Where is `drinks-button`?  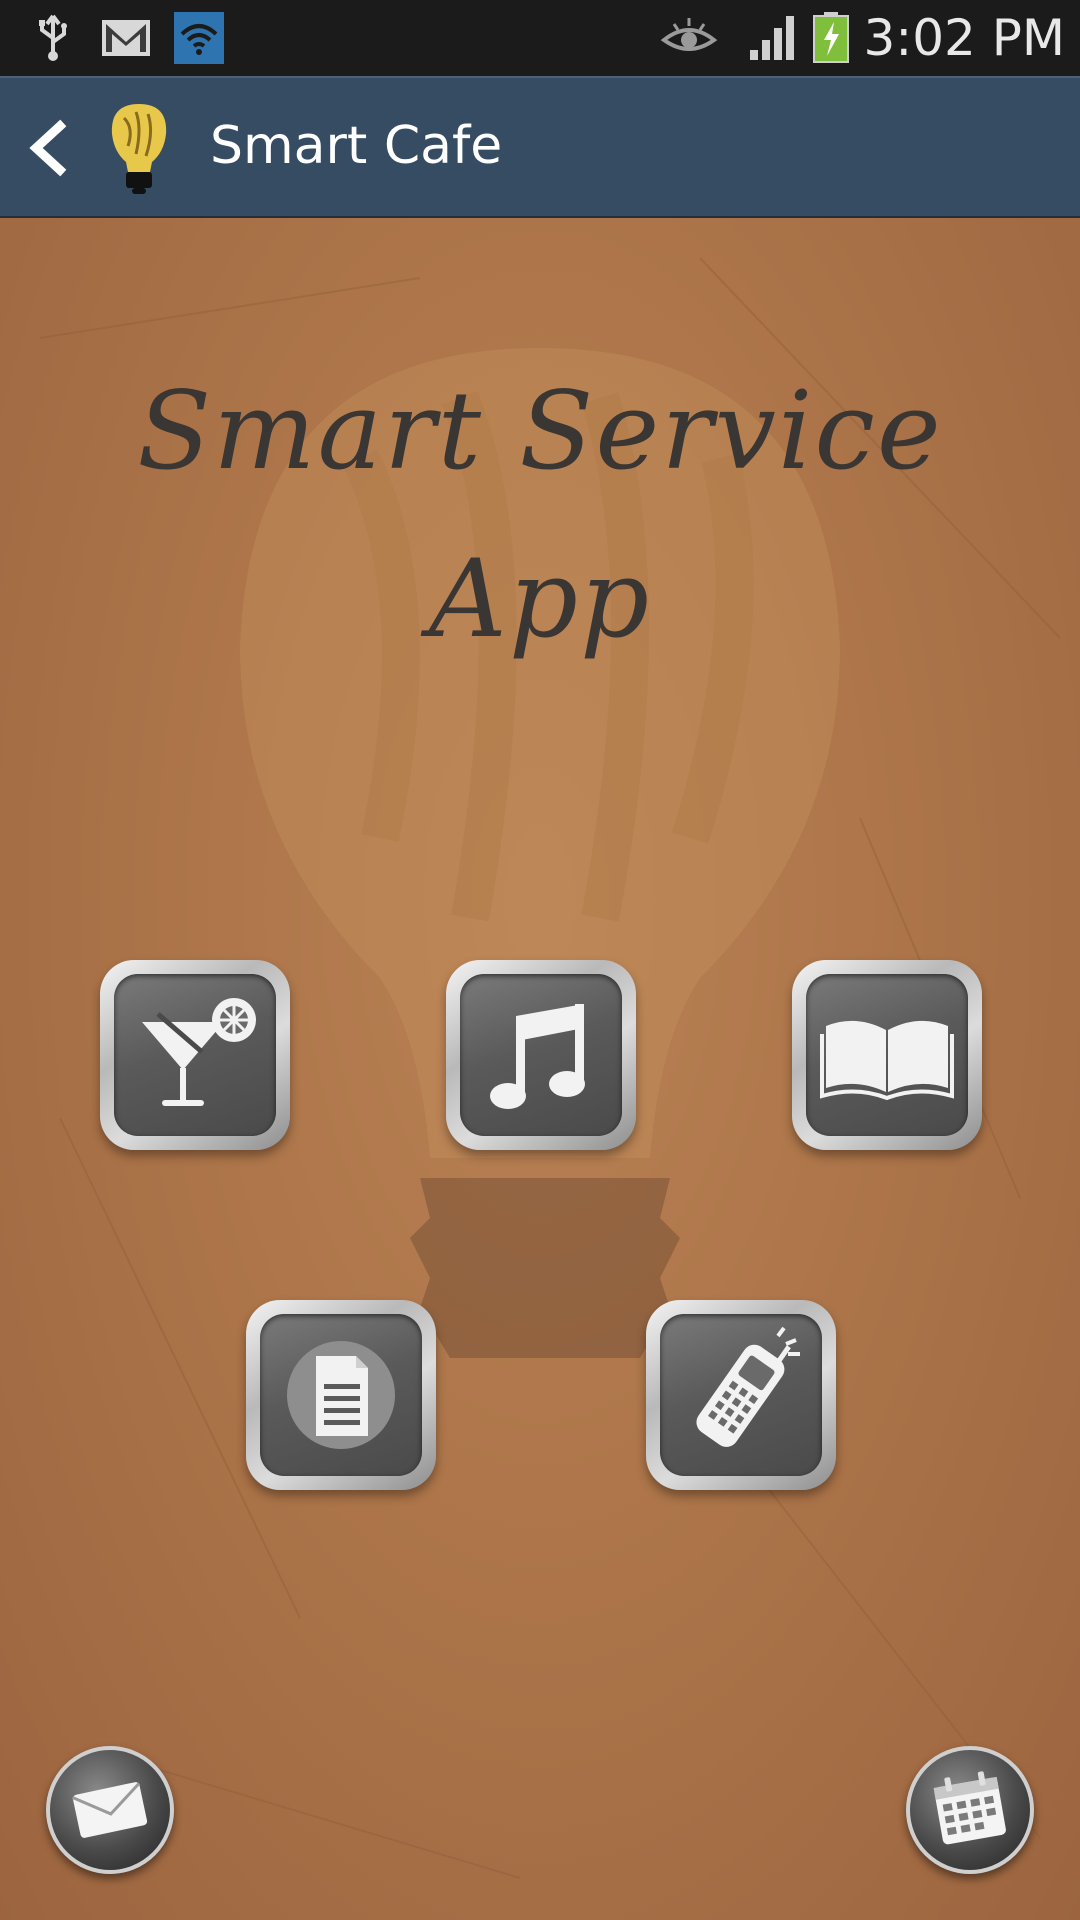 drinks-button is located at coordinates (195, 1055).